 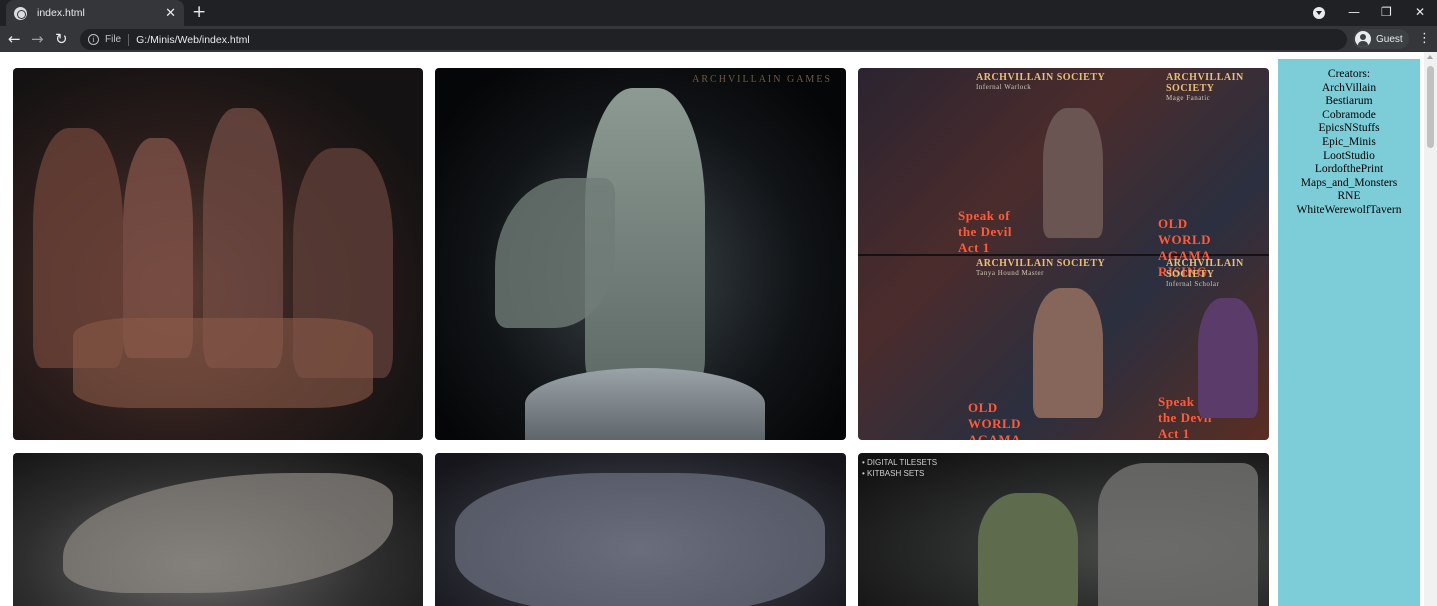 What do you see at coordinates (1386, 12) in the screenshot?
I see `restore-button: ❐` at bounding box center [1386, 12].